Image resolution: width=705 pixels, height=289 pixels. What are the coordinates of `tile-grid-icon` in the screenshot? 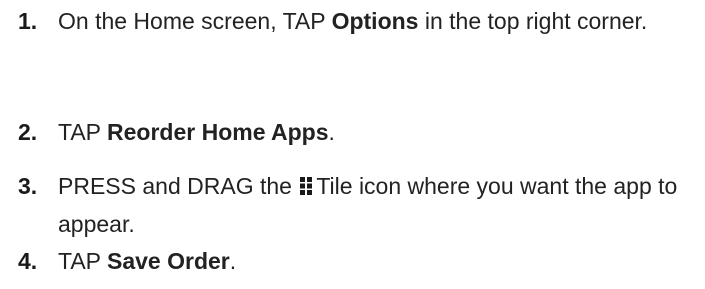 It's located at (306, 186).